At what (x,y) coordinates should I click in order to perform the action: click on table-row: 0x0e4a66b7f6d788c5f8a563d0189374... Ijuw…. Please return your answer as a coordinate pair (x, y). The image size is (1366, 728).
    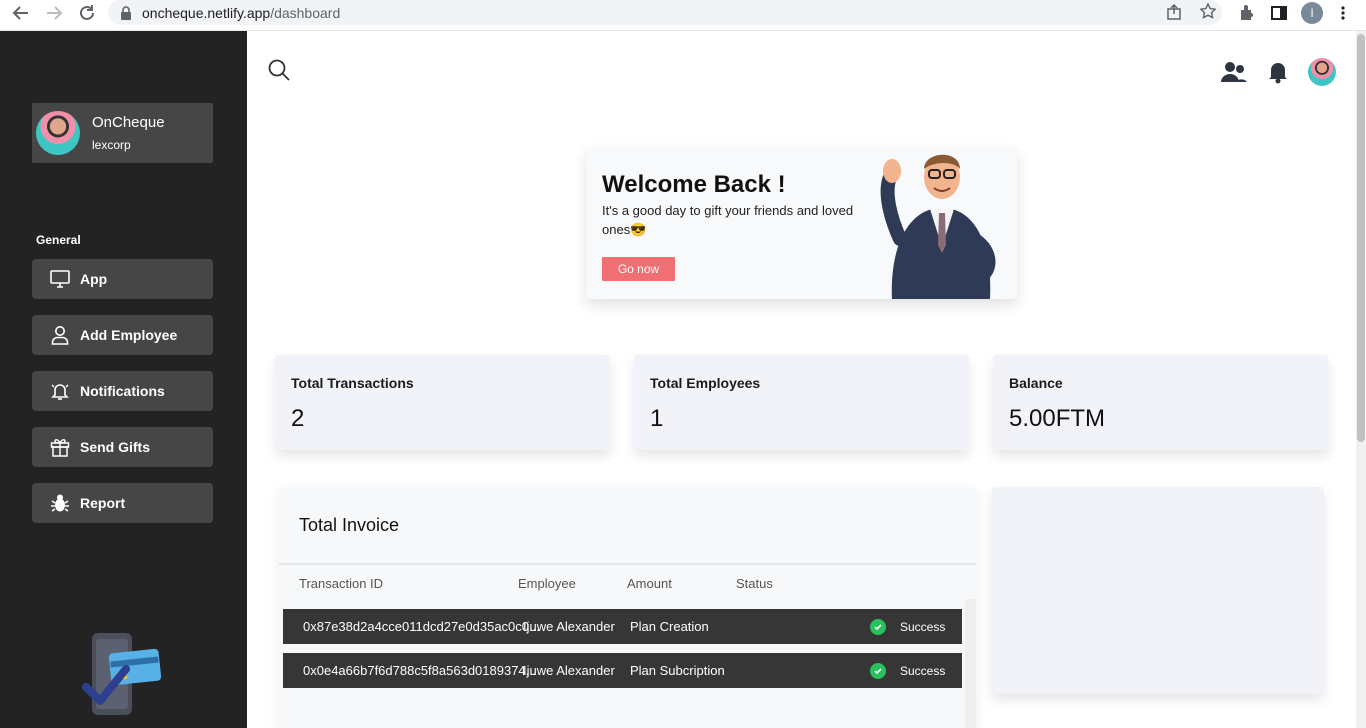
    Looking at the image, I should click on (622, 670).